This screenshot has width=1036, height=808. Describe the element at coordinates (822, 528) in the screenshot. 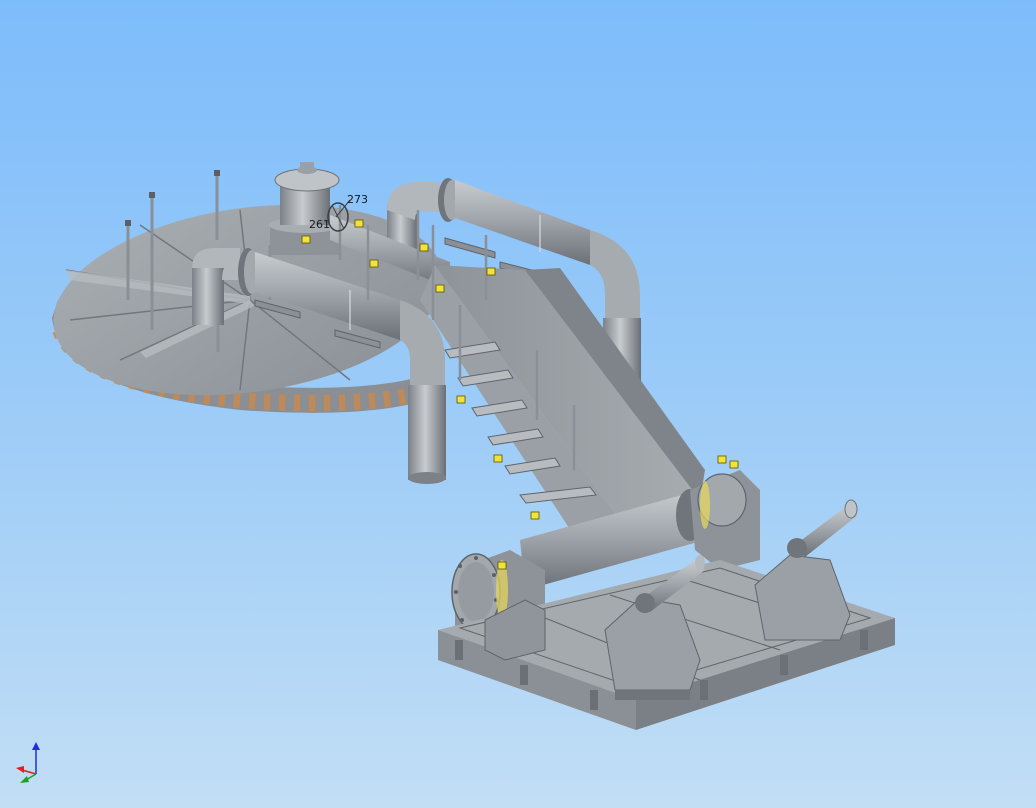

I see `hydraulic-cylinder-right` at that location.